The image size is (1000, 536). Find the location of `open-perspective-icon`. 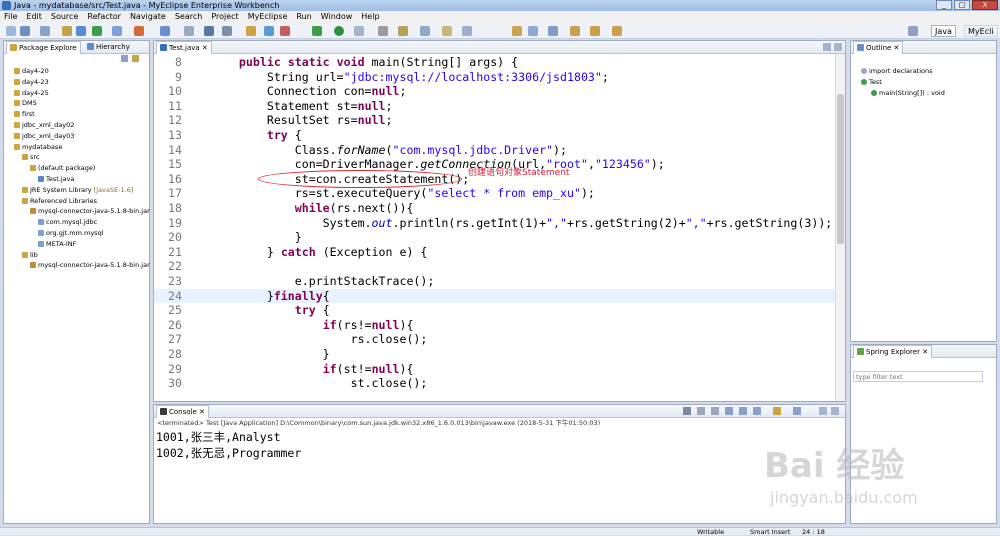

open-perspective-icon is located at coordinates (913, 31).